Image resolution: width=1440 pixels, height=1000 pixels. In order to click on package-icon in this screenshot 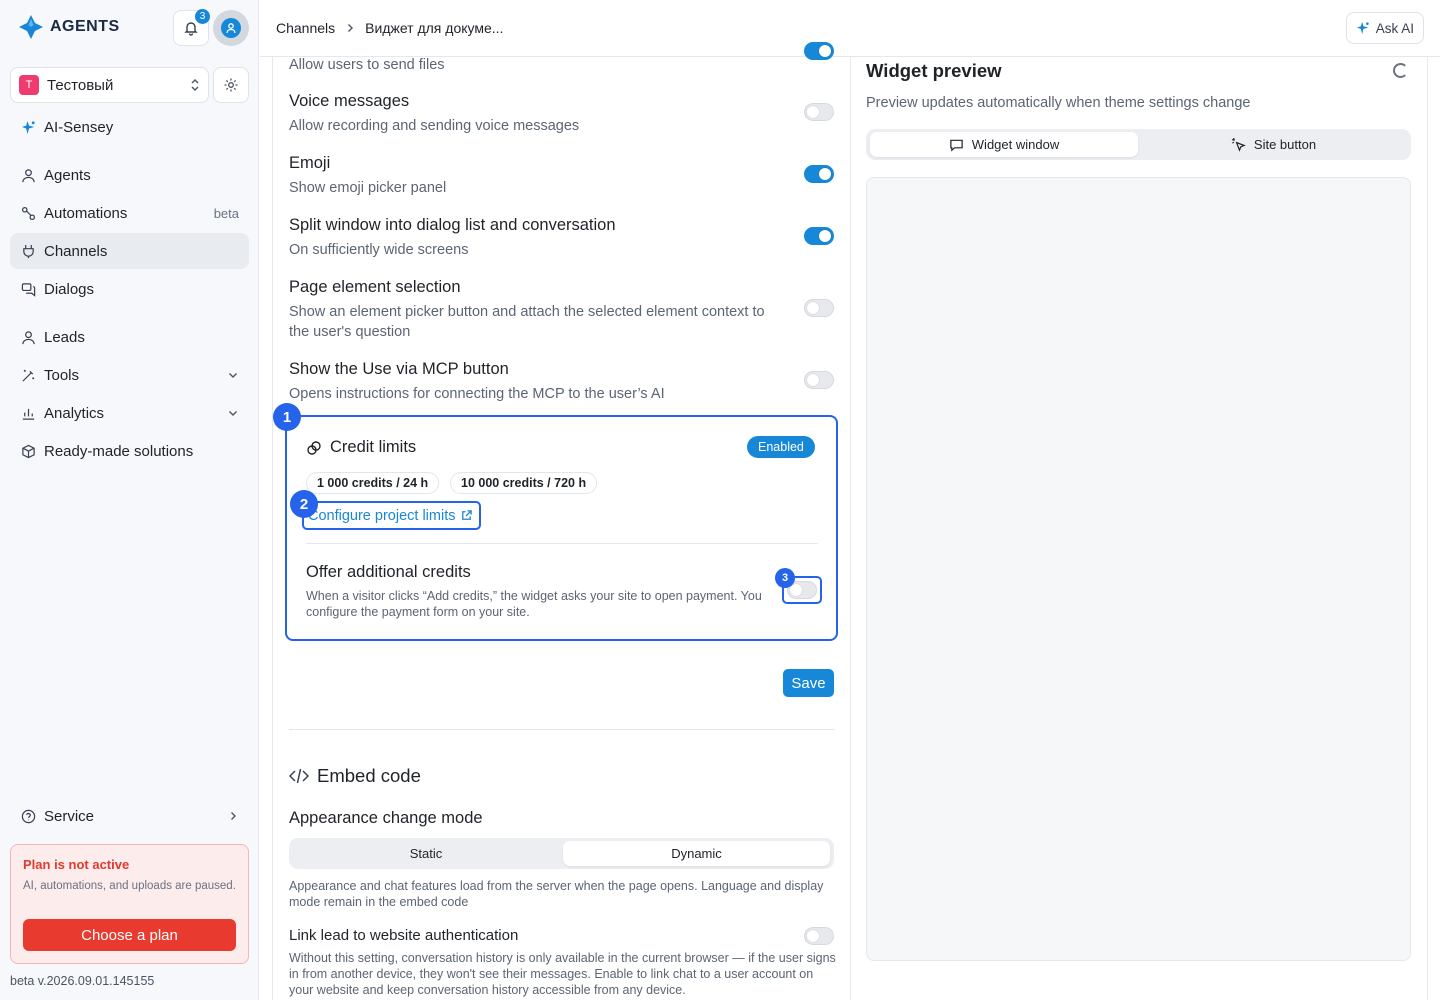, I will do `click(28, 451)`.